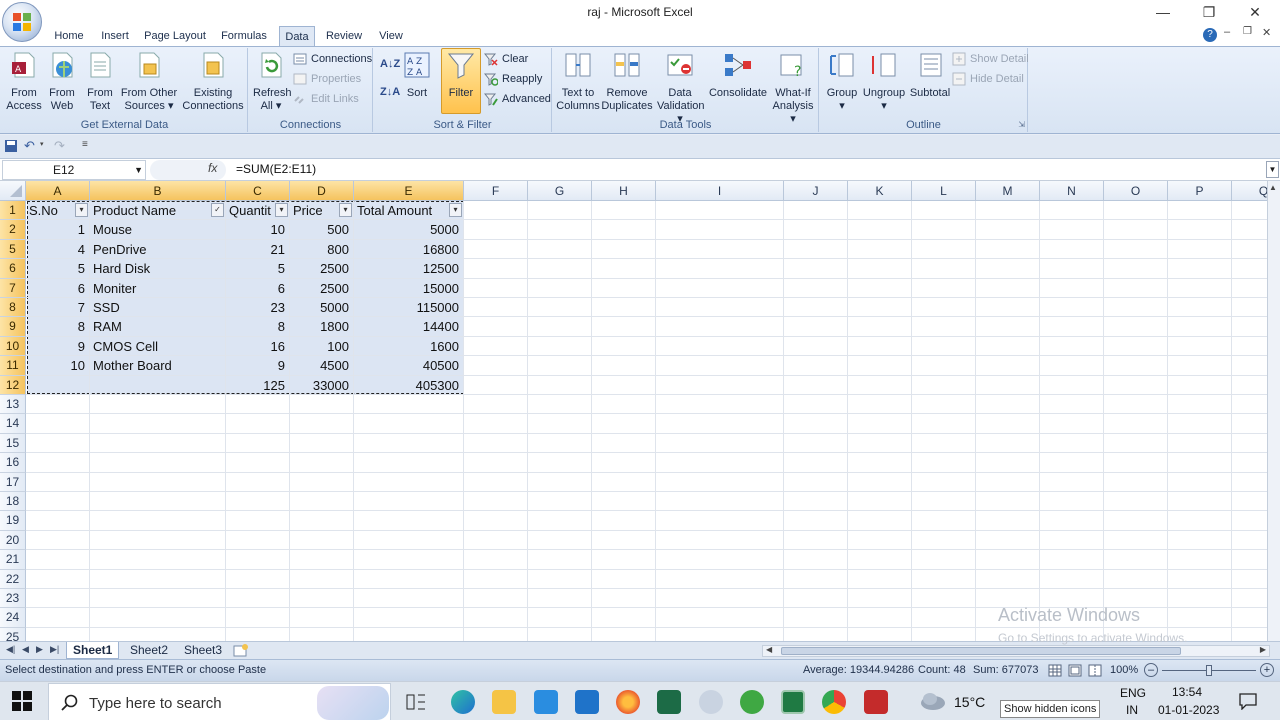 The width and height of the screenshot is (1280, 720). What do you see at coordinates (13, 405) in the screenshot?
I see `row-header-13: 13` at bounding box center [13, 405].